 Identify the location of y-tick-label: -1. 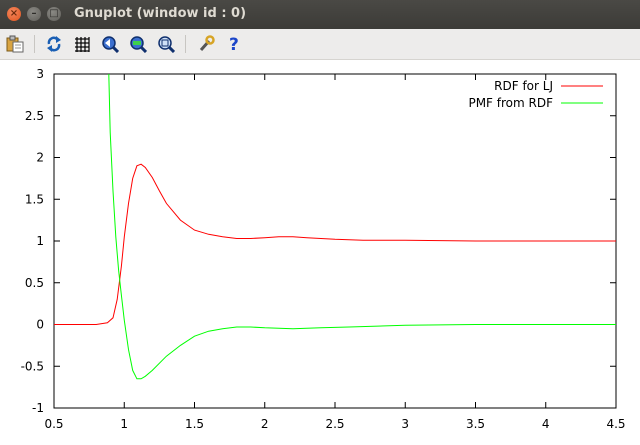
(38, 408).